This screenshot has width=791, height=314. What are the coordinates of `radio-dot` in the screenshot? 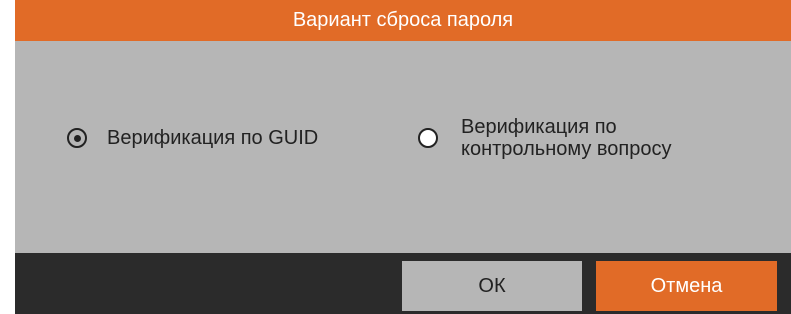 It's located at (77, 138).